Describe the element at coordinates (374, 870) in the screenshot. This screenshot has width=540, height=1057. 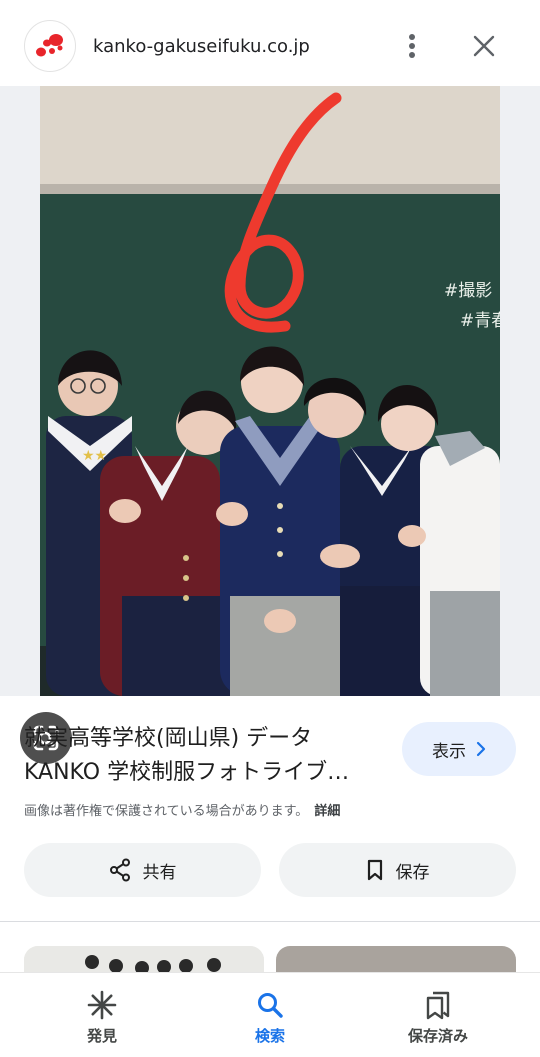
I see `bookmark-icon` at that location.